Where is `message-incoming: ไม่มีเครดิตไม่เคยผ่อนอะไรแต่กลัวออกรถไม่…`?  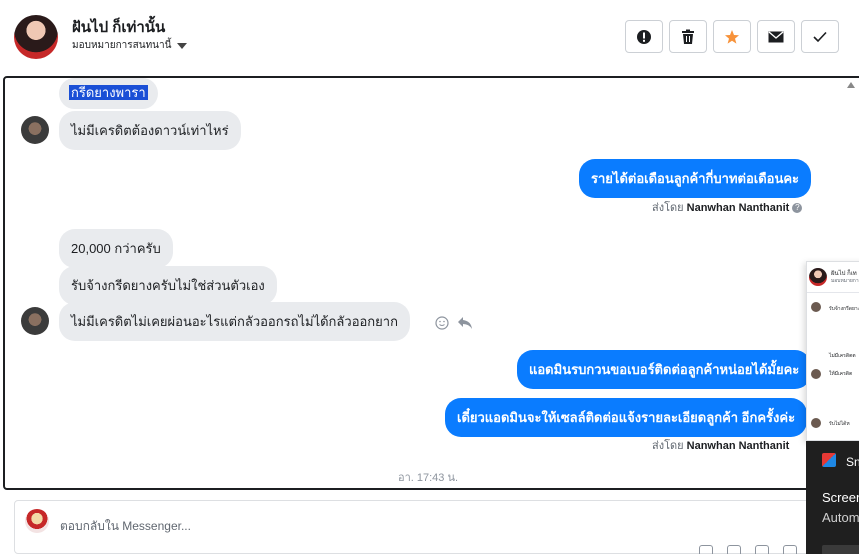 message-incoming: ไม่มีเครดิตไม่เคยผ่อนอะไรแต่กลัวออกรถไม่… is located at coordinates (234, 321).